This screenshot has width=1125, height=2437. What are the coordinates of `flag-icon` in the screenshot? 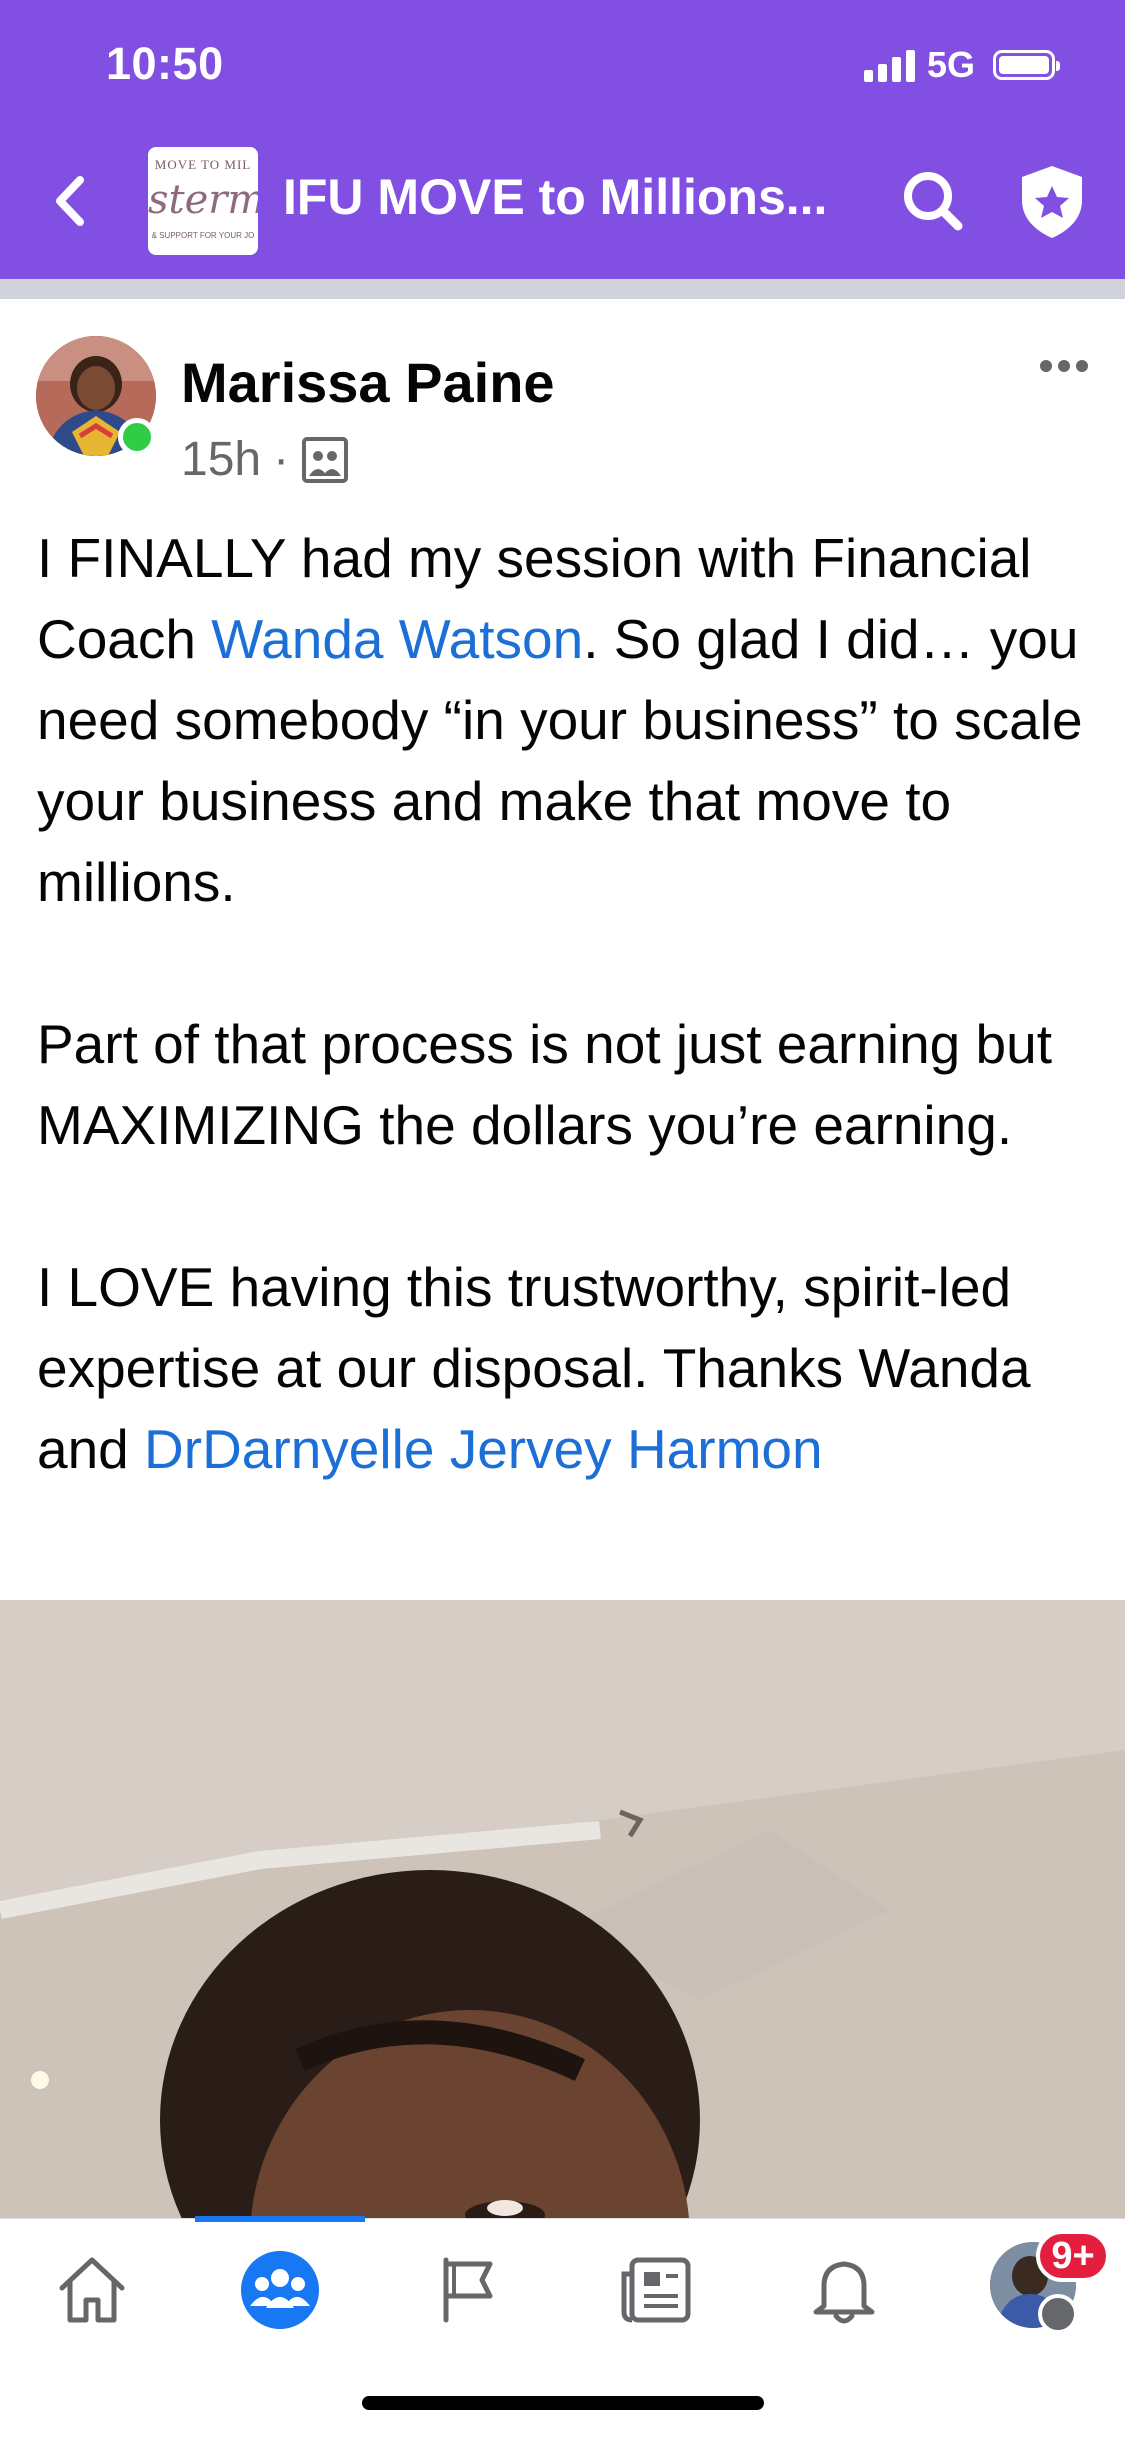 It's located at (468, 2290).